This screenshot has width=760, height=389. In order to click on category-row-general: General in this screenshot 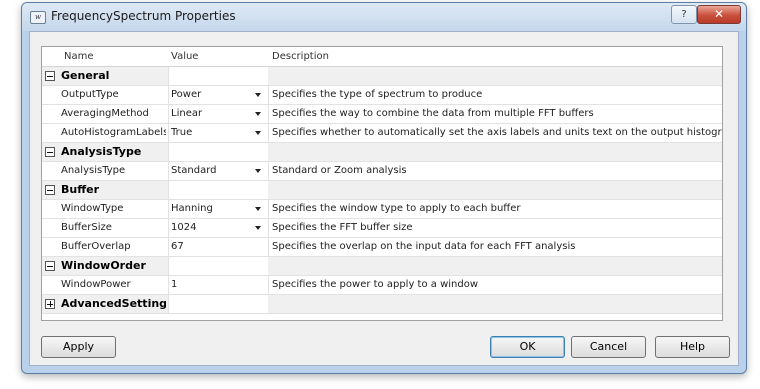, I will do `click(382, 76)`.